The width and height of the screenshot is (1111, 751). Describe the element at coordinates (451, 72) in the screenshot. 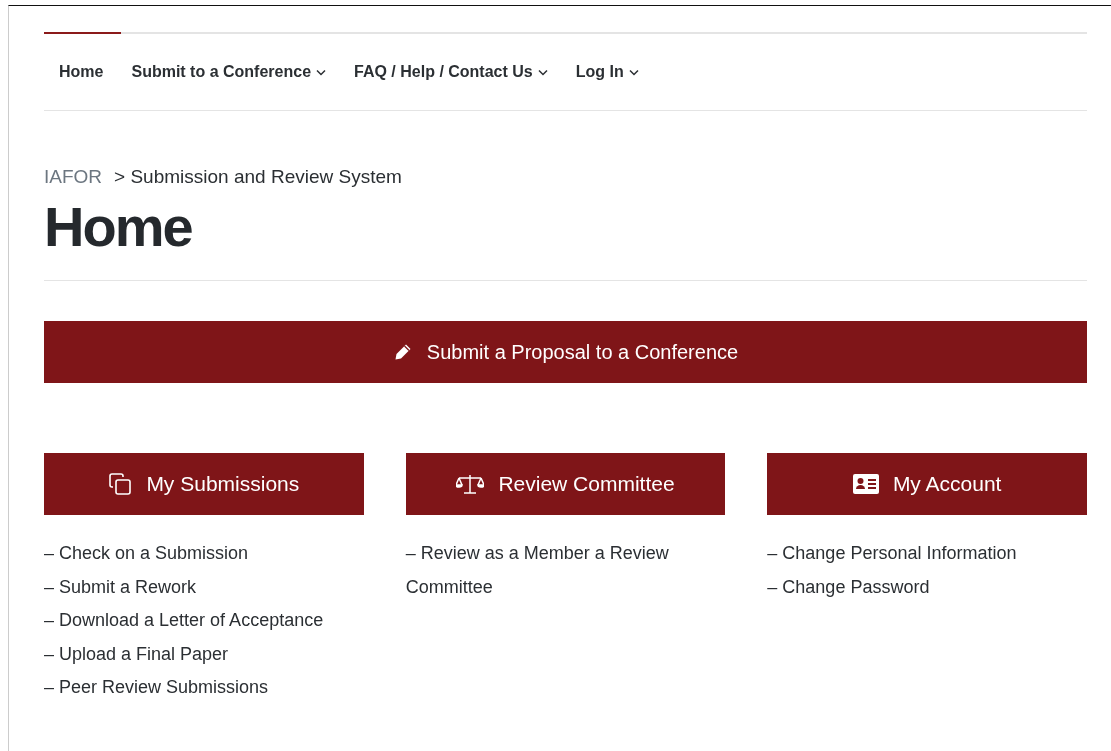

I see `nav-dropdown: FAQ / Help / Contact Us` at that location.